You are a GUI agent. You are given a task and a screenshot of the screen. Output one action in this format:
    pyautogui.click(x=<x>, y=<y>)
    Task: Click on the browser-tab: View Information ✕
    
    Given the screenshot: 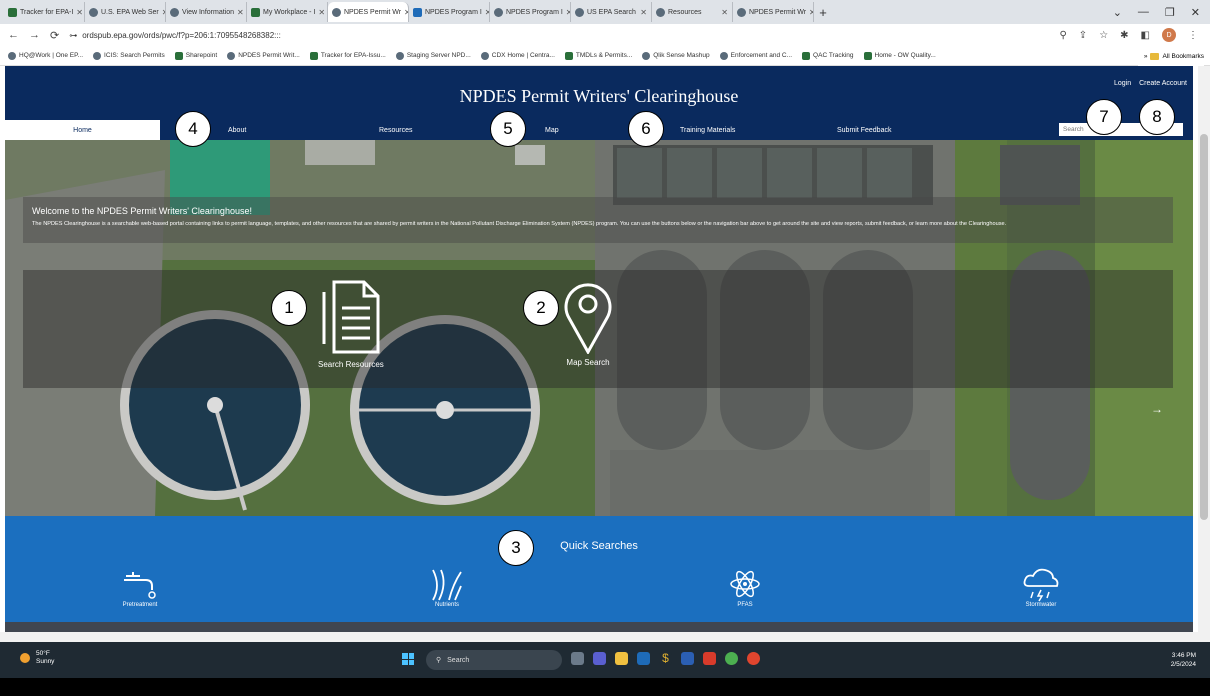 What is the action you would take?
    pyautogui.click(x=206, y=12)
    